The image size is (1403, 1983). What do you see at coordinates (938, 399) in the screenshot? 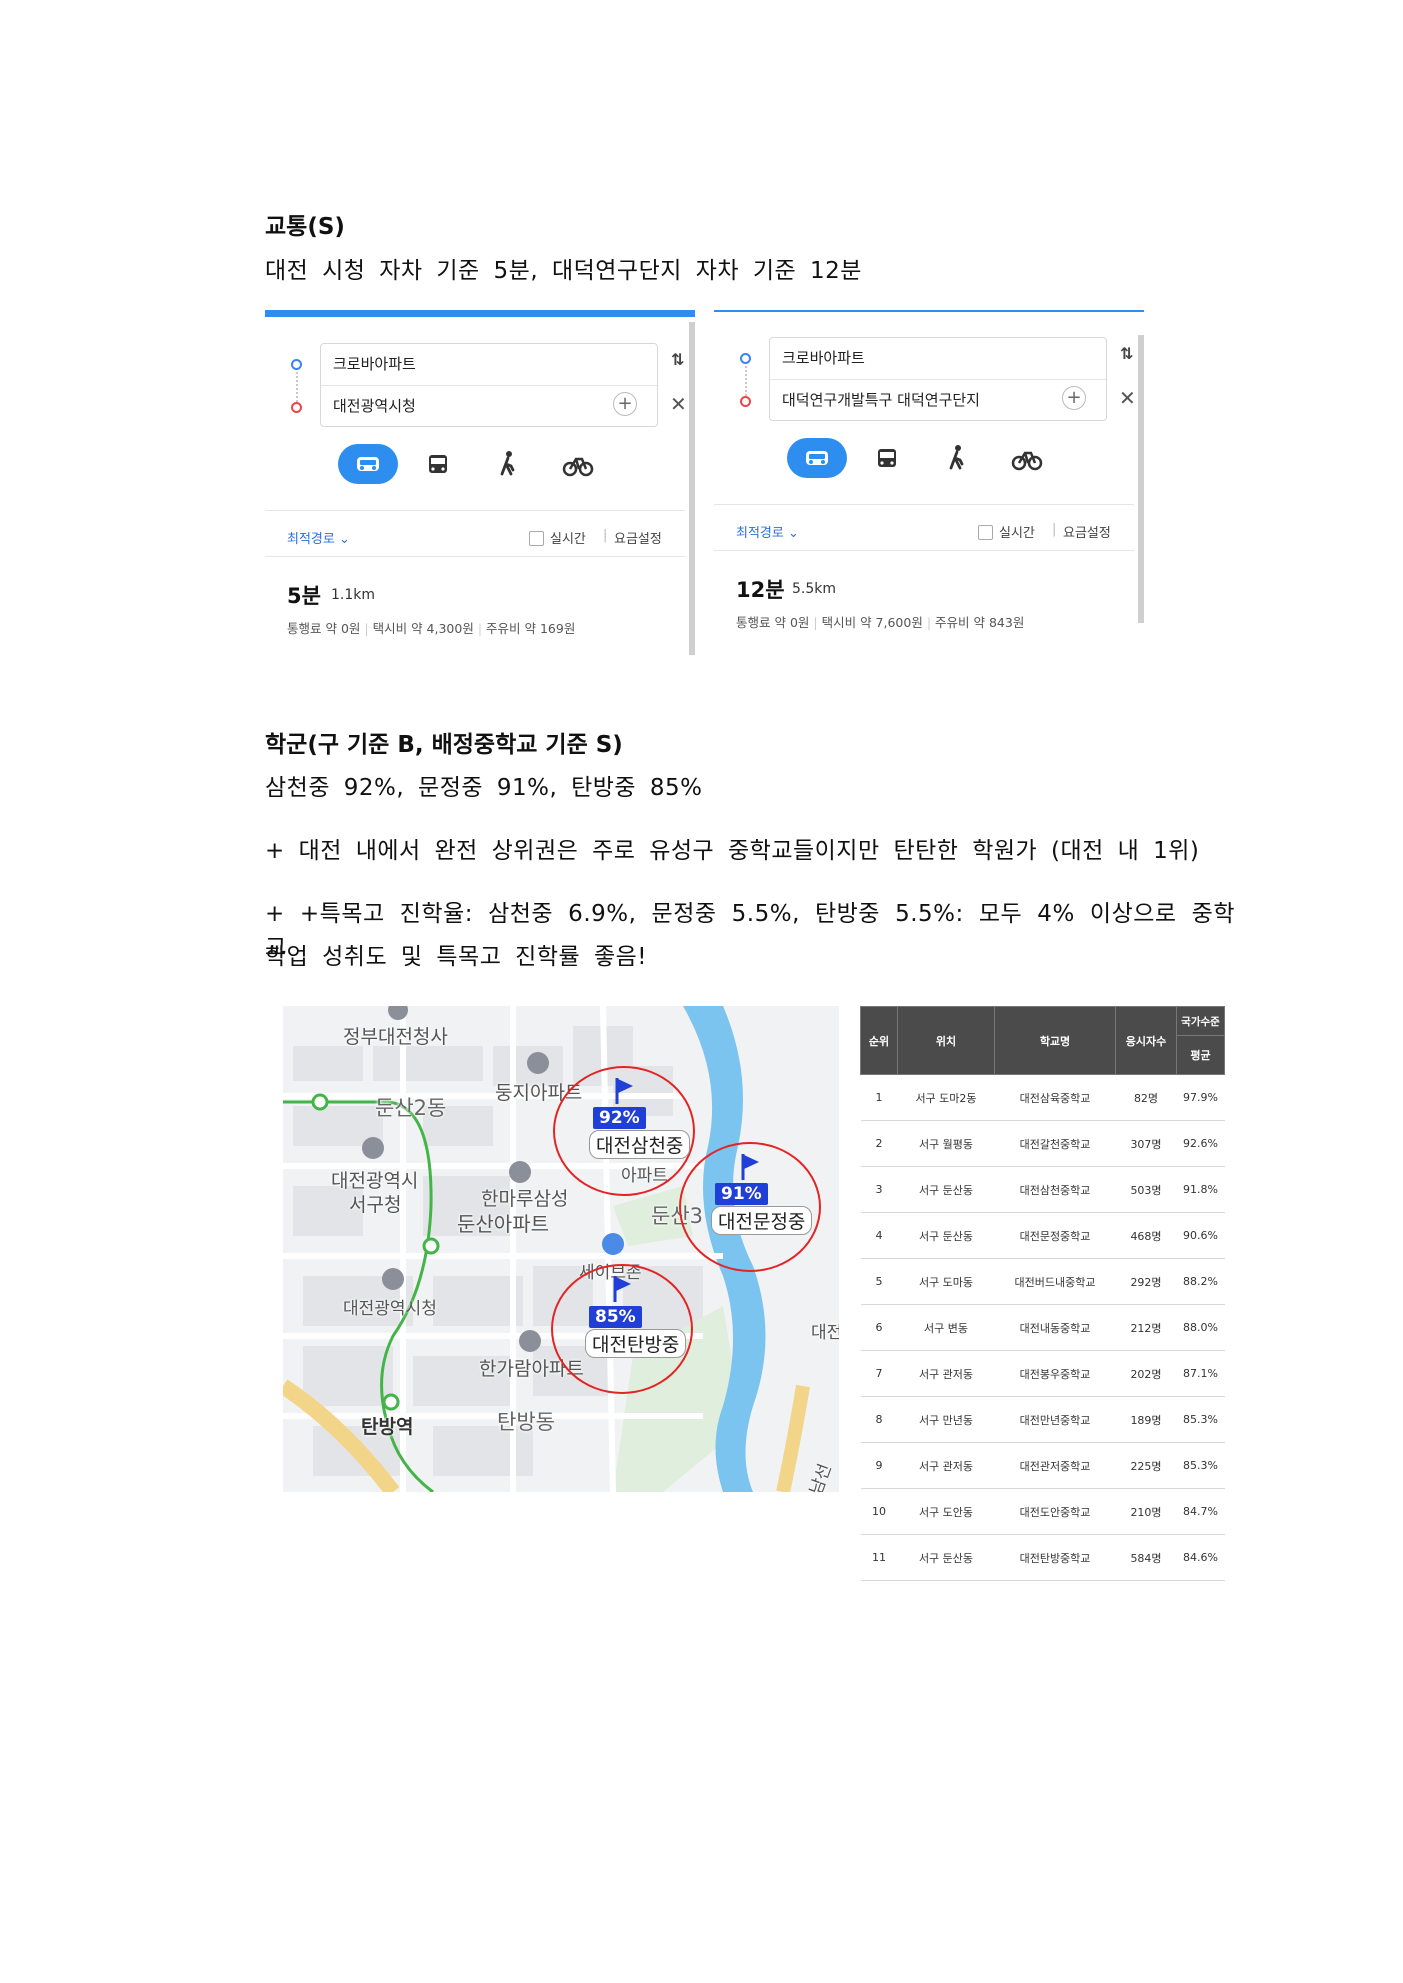
I see `destination-field: 대덕연구개발특구 대덕연구단지` at bounding box center [938, 399].